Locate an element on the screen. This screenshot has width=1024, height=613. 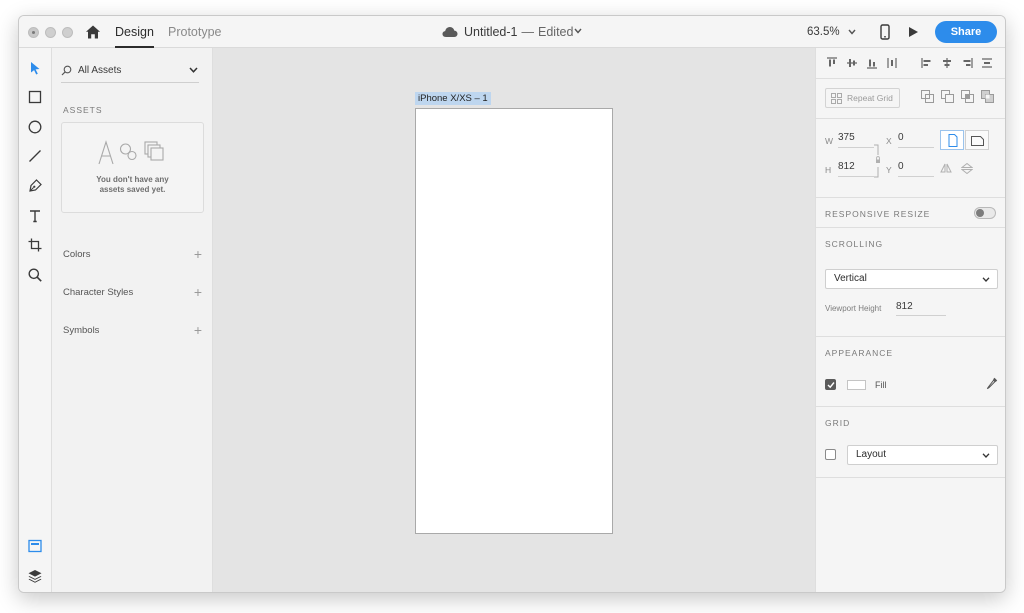
asset-row-colors: Colors + is located at coordinates (133, 255).